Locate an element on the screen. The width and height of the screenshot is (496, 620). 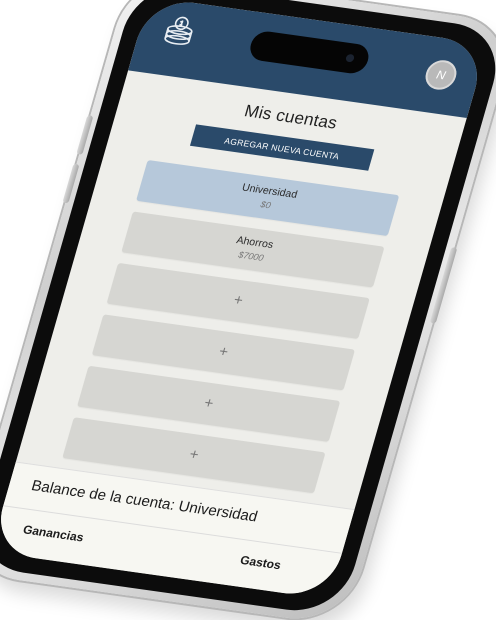
user-avatar: N is located at coordinates (441, 75).